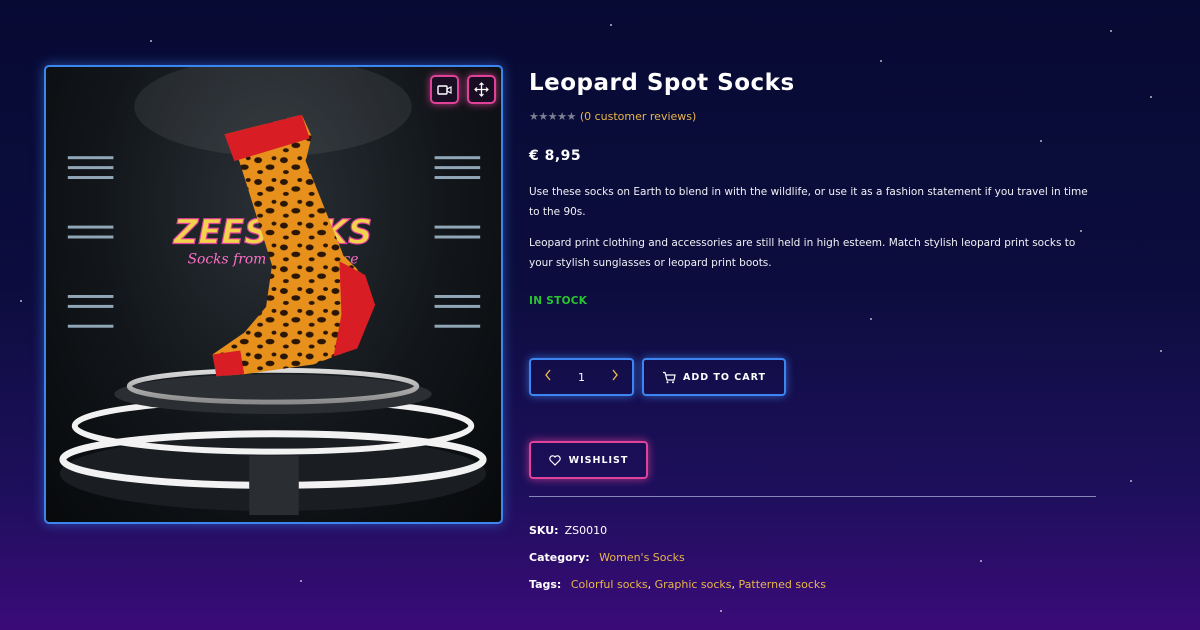  What do you see at coordinates (638, 116) in the screenshot?
I see `customer-reviews-link: (0 customer reviews)` at bounding box center [638, 116].